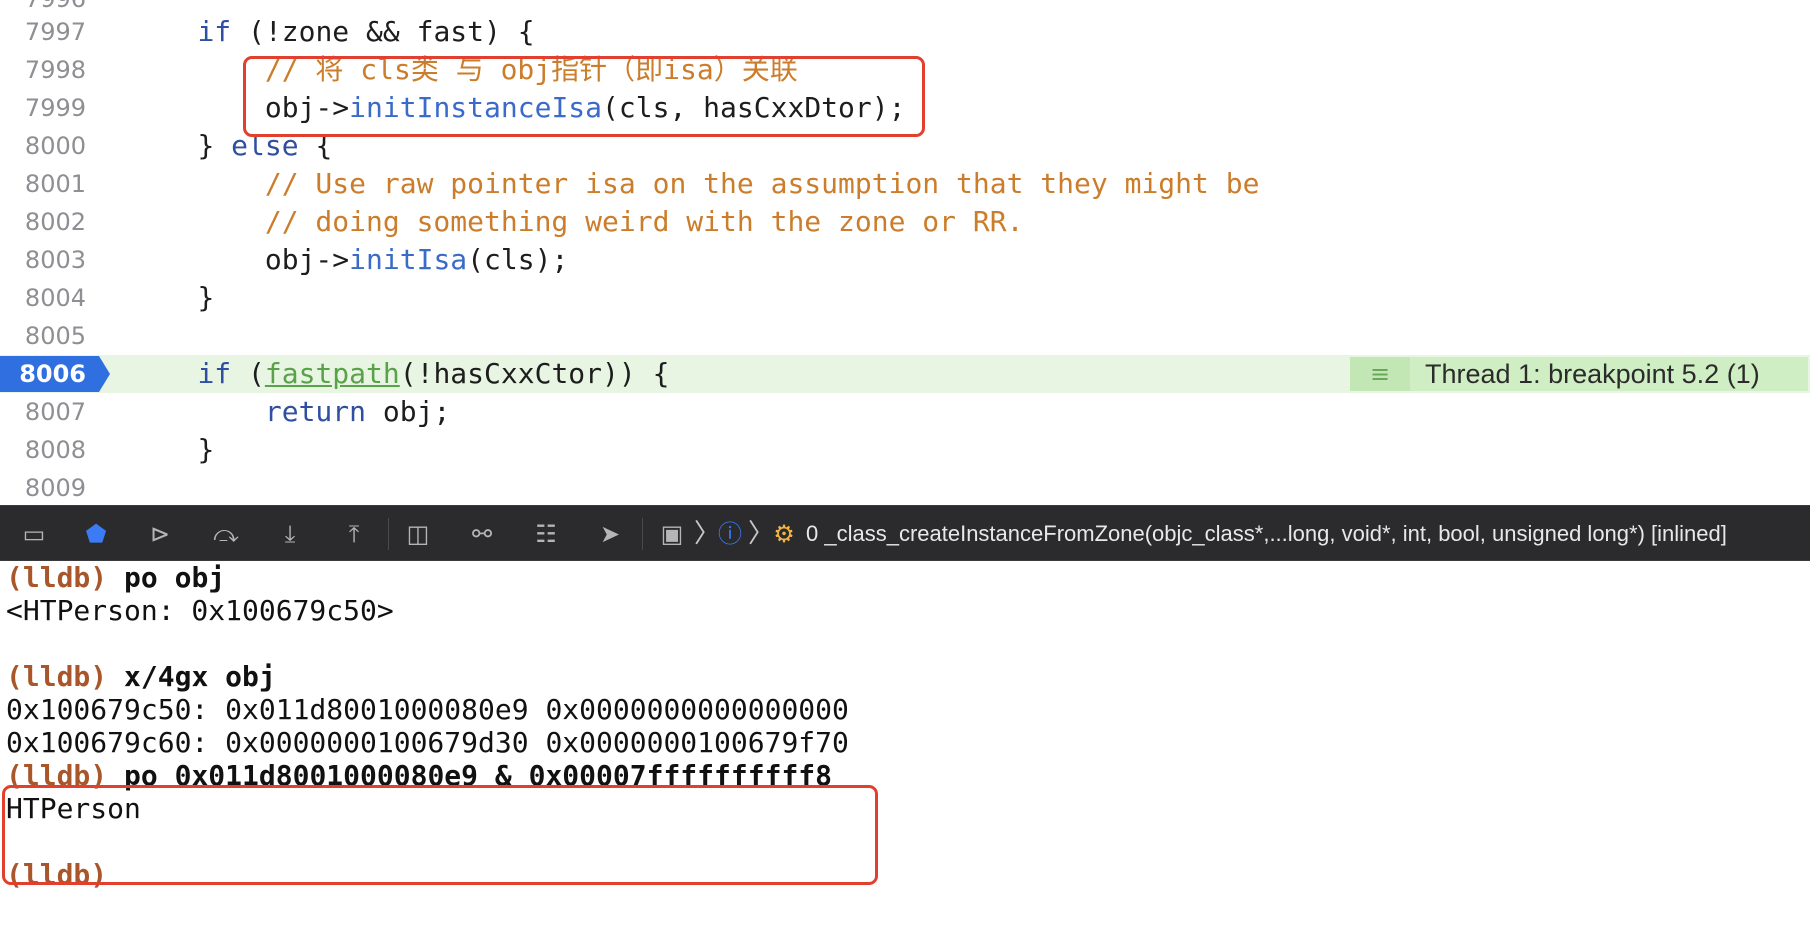 Image resolution: width=1810 pixels, height=952 pixels. What do you see at coordinates (905, 298) in the screenshot?
I see `code-line: 8004 }` at bounding box center [905, 298].